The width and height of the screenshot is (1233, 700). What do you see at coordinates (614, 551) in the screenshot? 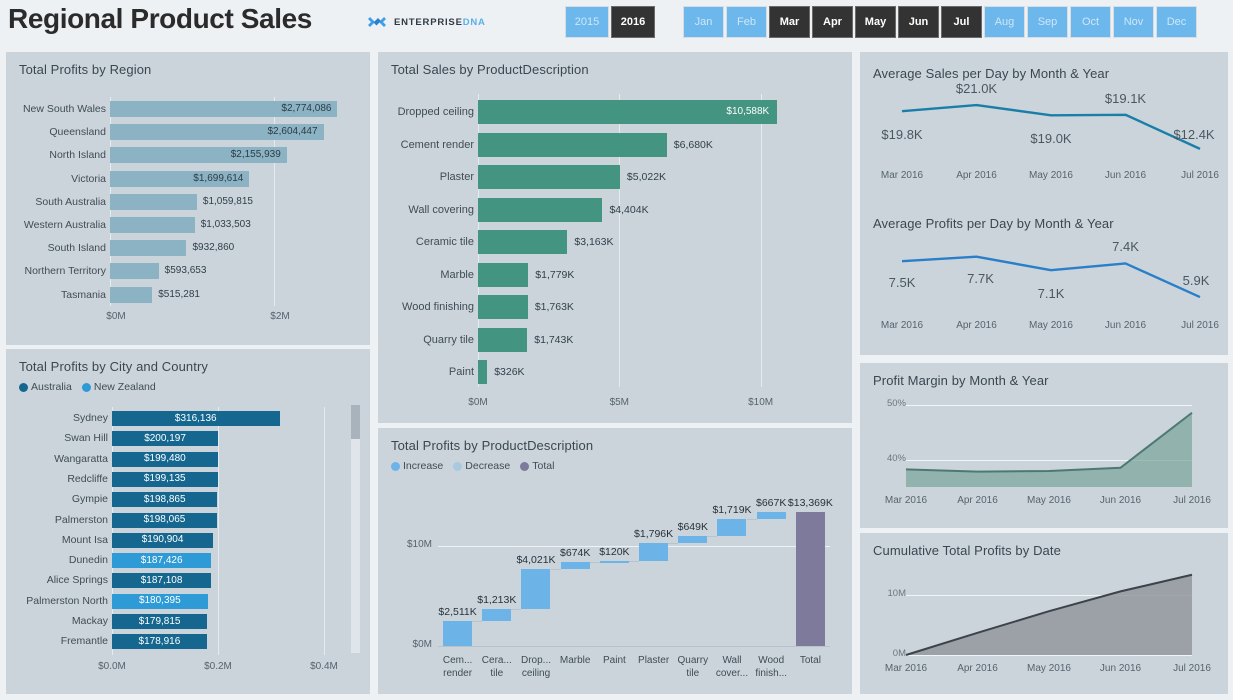
I see `waterfall-value-label: $120K` at bounding box center [614, 551].